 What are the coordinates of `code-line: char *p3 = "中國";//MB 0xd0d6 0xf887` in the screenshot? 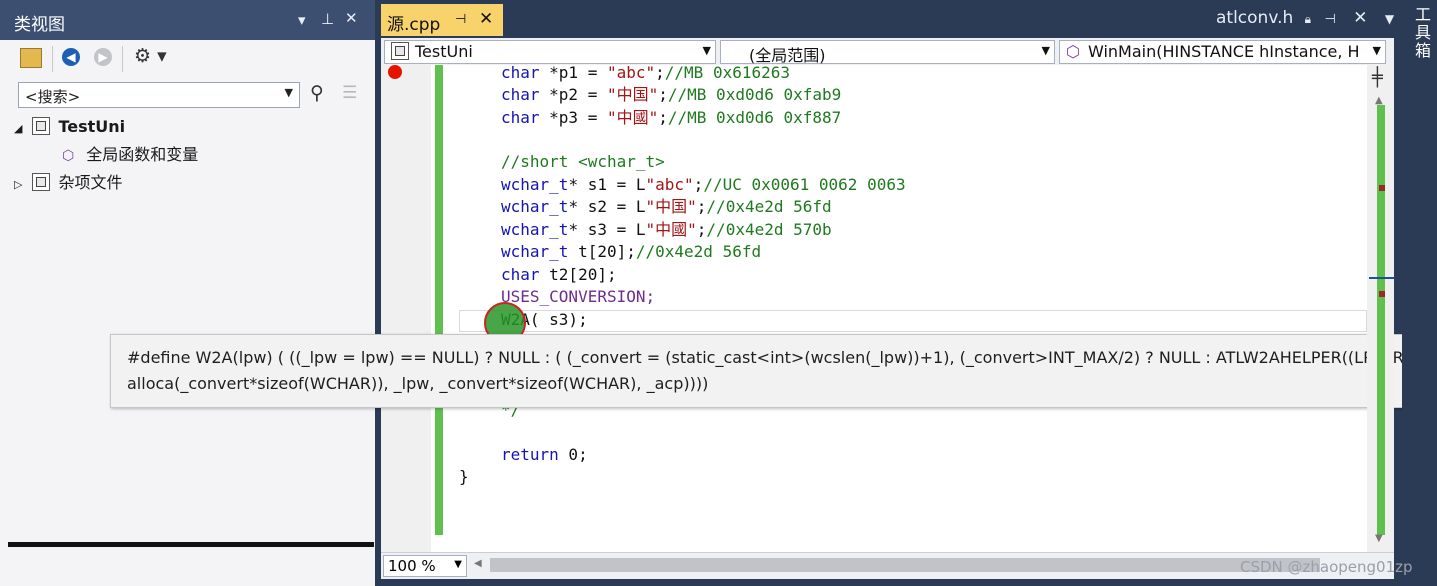 It's located at (671, 117).